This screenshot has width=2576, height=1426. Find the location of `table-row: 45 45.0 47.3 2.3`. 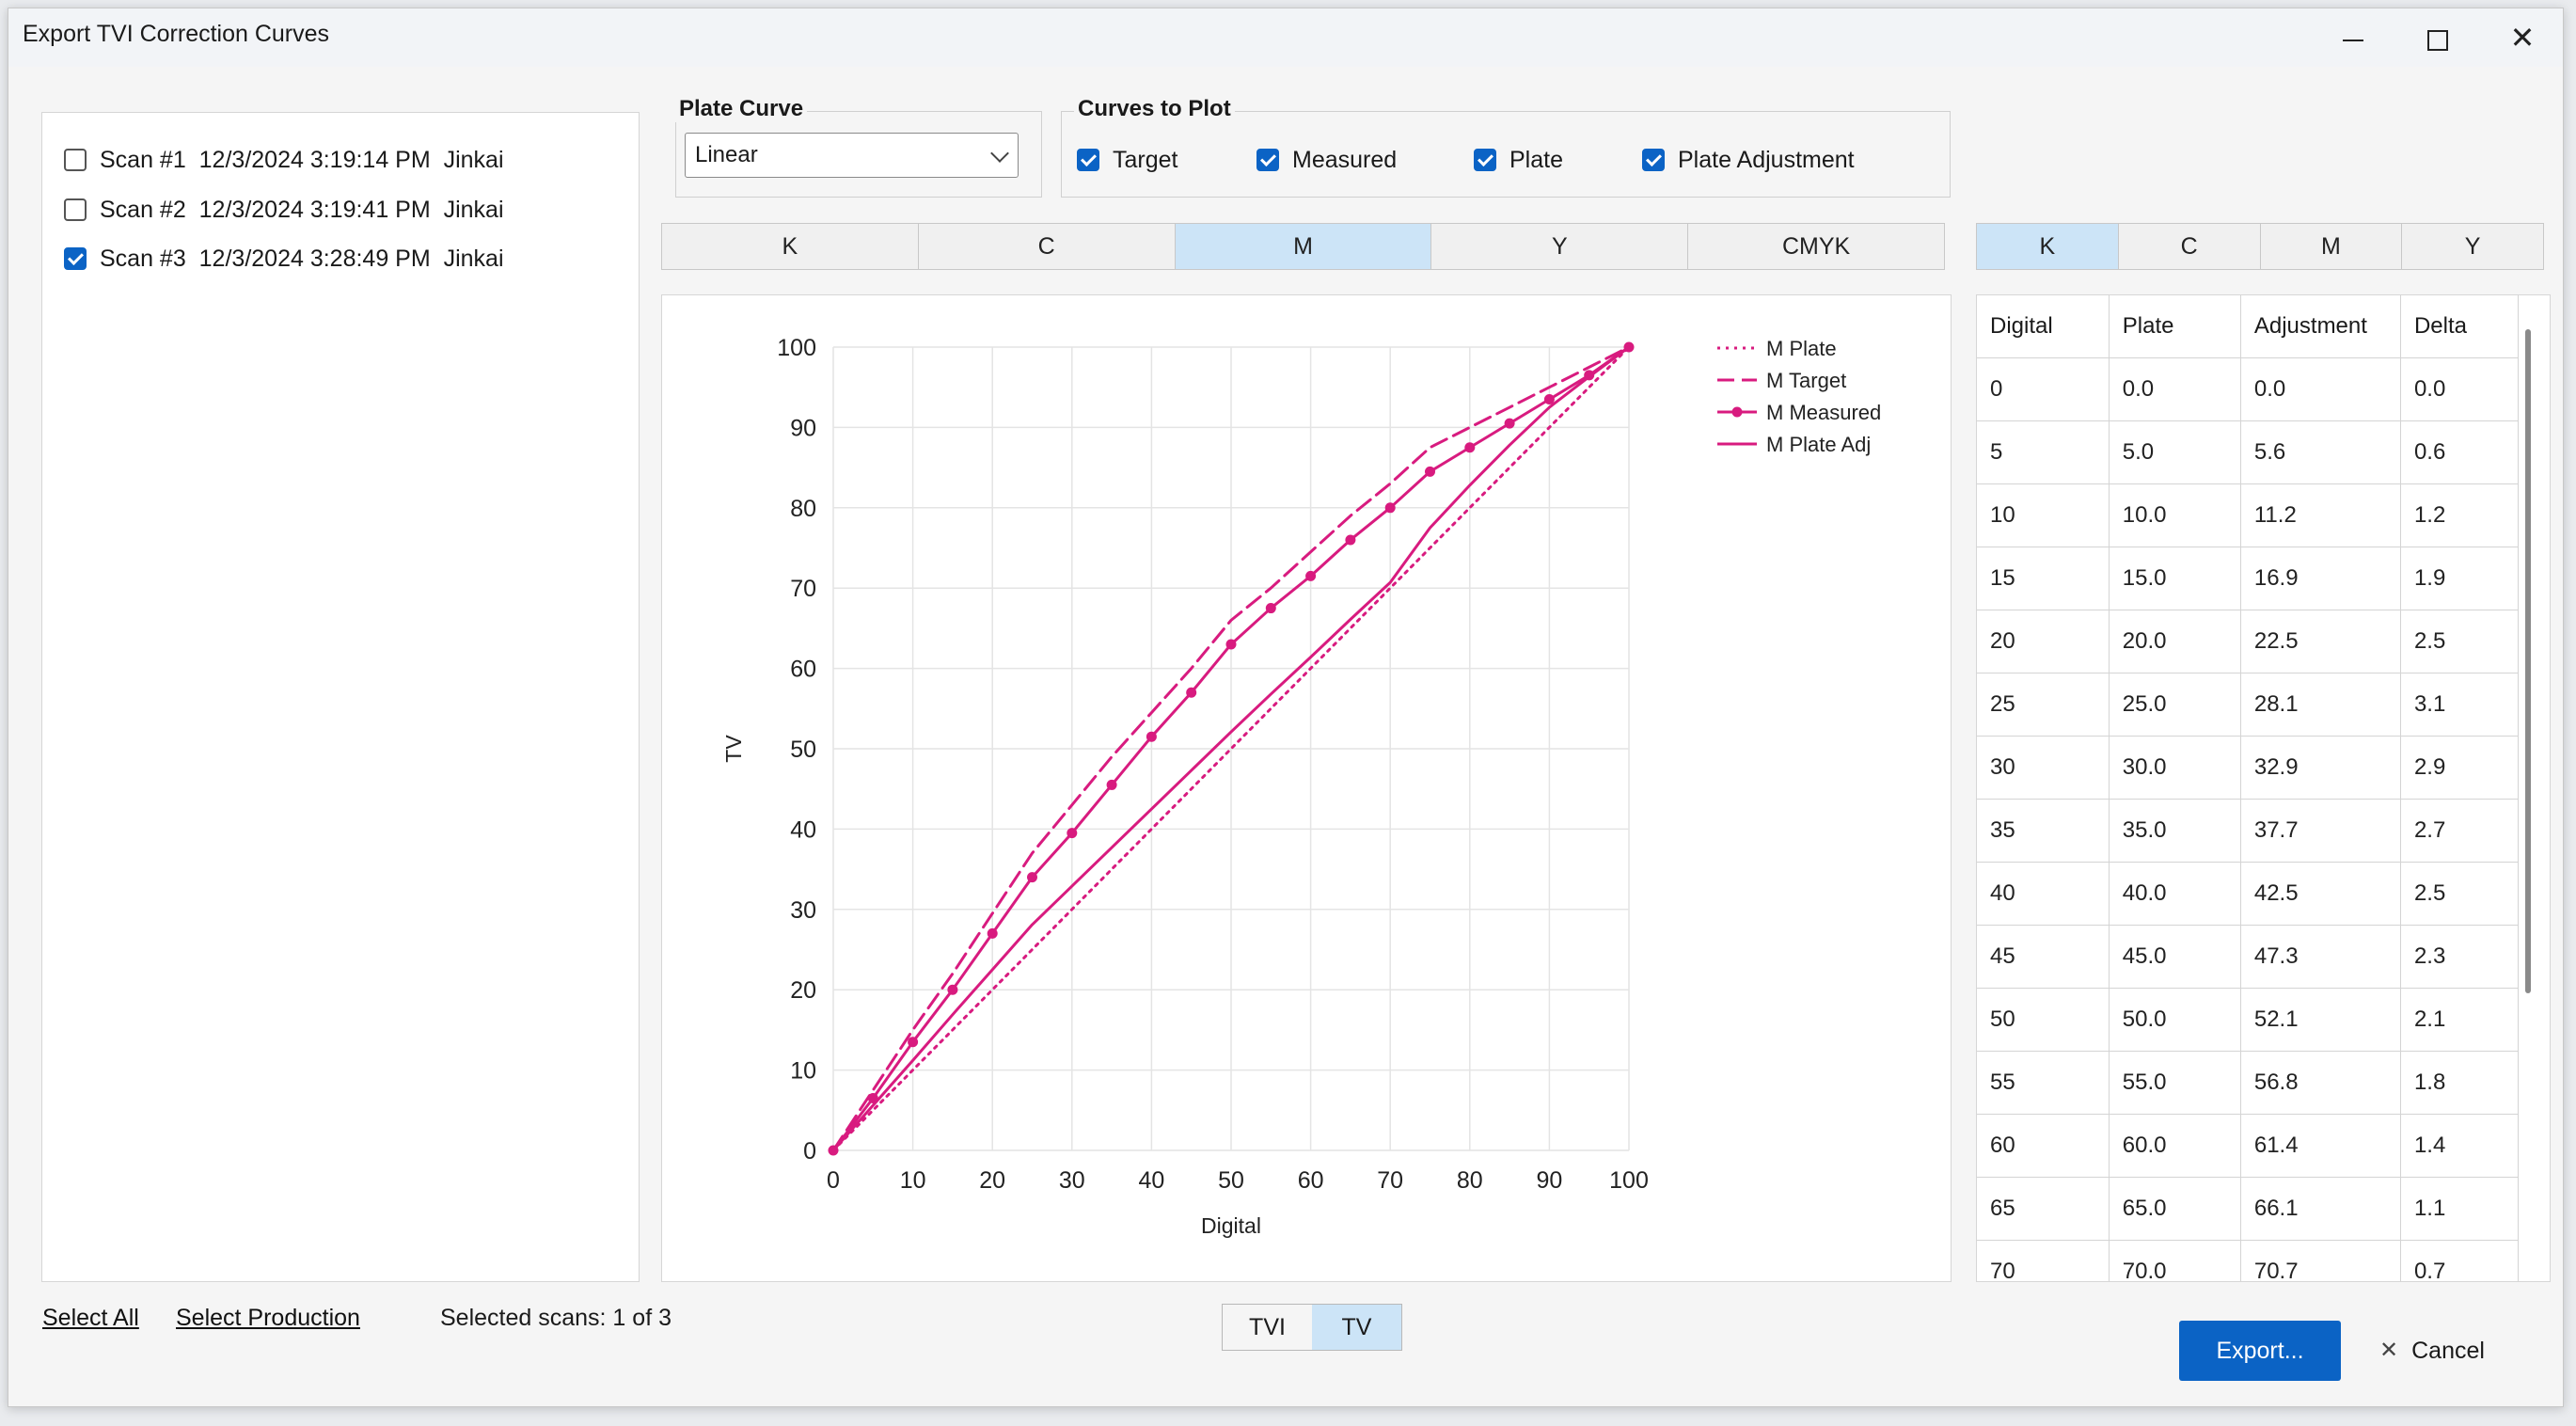

table-row: 45 45.0 47.3 2.3 is located at coordinates (2248, 957).